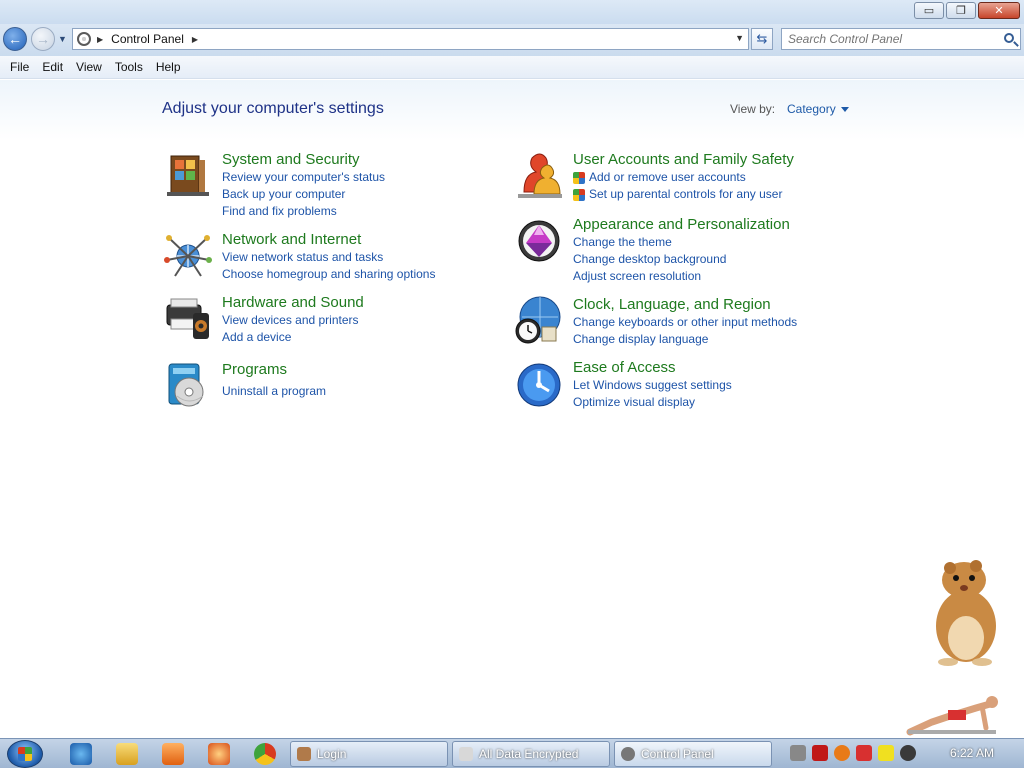 This screenshot has width=1024, height=768. I want to click on notification-tray-icon, so click(886, 753).